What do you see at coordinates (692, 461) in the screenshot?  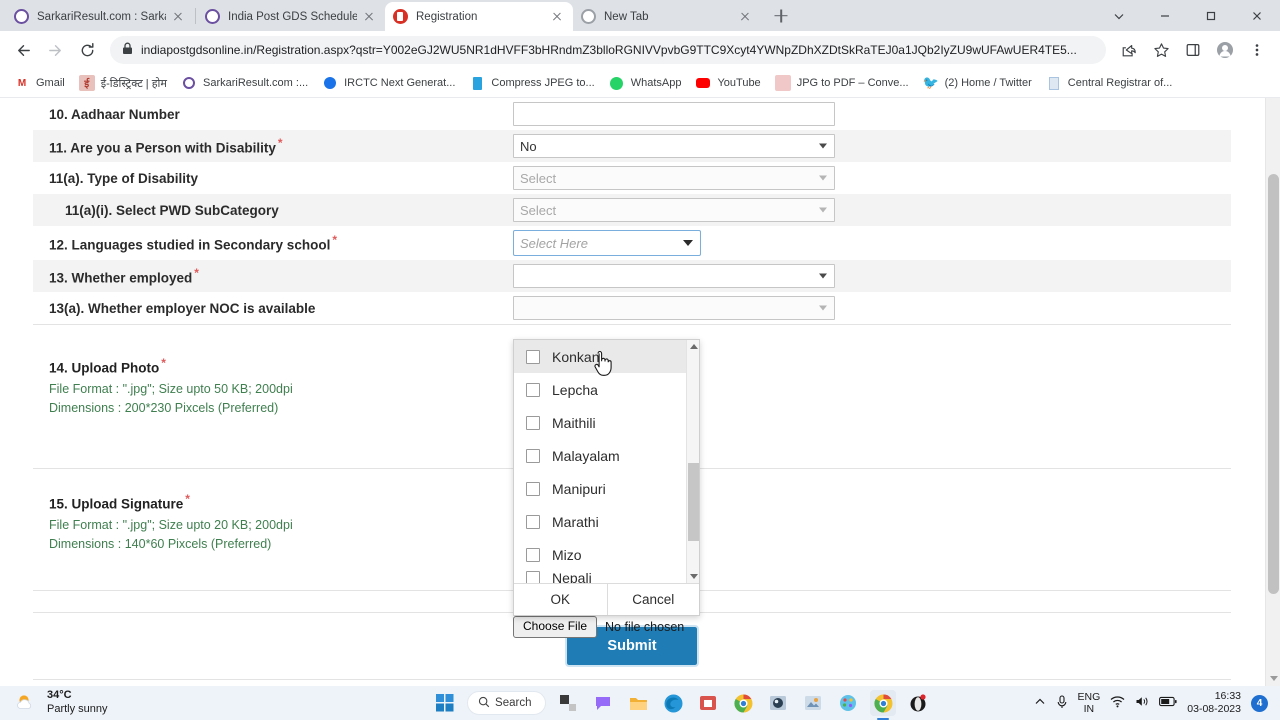 I see `dropdown-scrollbar` at bounding box center [692, 461].